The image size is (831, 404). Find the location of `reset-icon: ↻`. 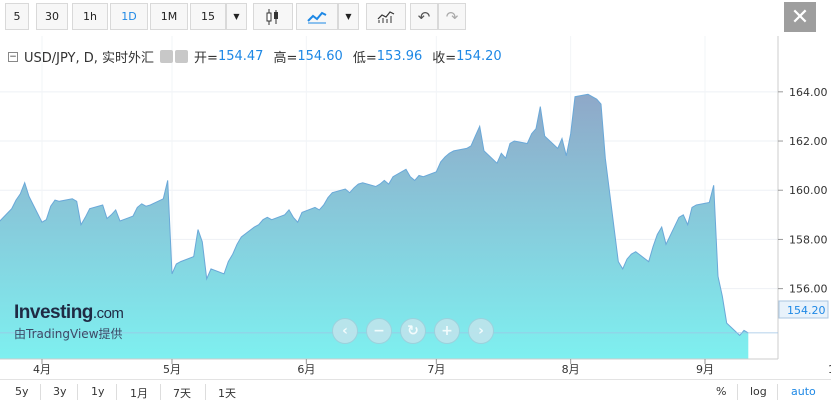

reset-icon: ↻ is located at coordinates (413, 331).